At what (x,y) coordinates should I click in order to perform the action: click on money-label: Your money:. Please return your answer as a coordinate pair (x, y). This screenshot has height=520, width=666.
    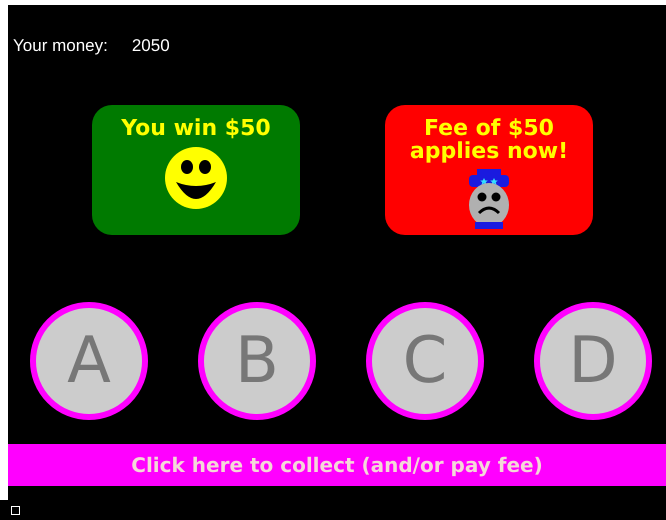
    Looking at the image, I should click on (60, 45).